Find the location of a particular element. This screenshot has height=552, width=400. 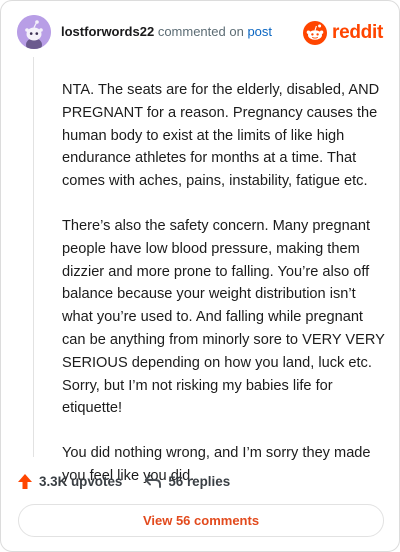

reply-count: 56 replies is located at coordinates (199, 481).